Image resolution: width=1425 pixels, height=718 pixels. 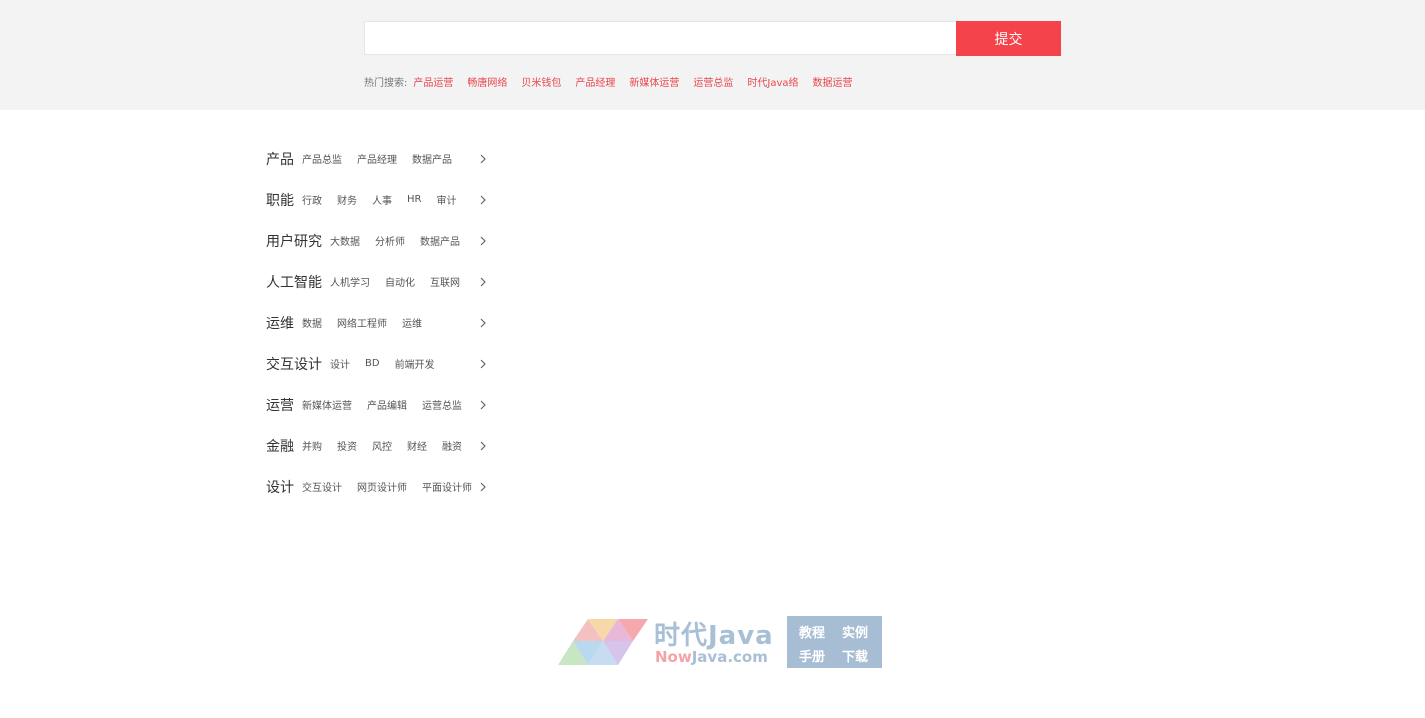 What do you see at coordinates (414, 199) in the screenshot?
I see `category-tag: HR` at bounding box center [414, 199].